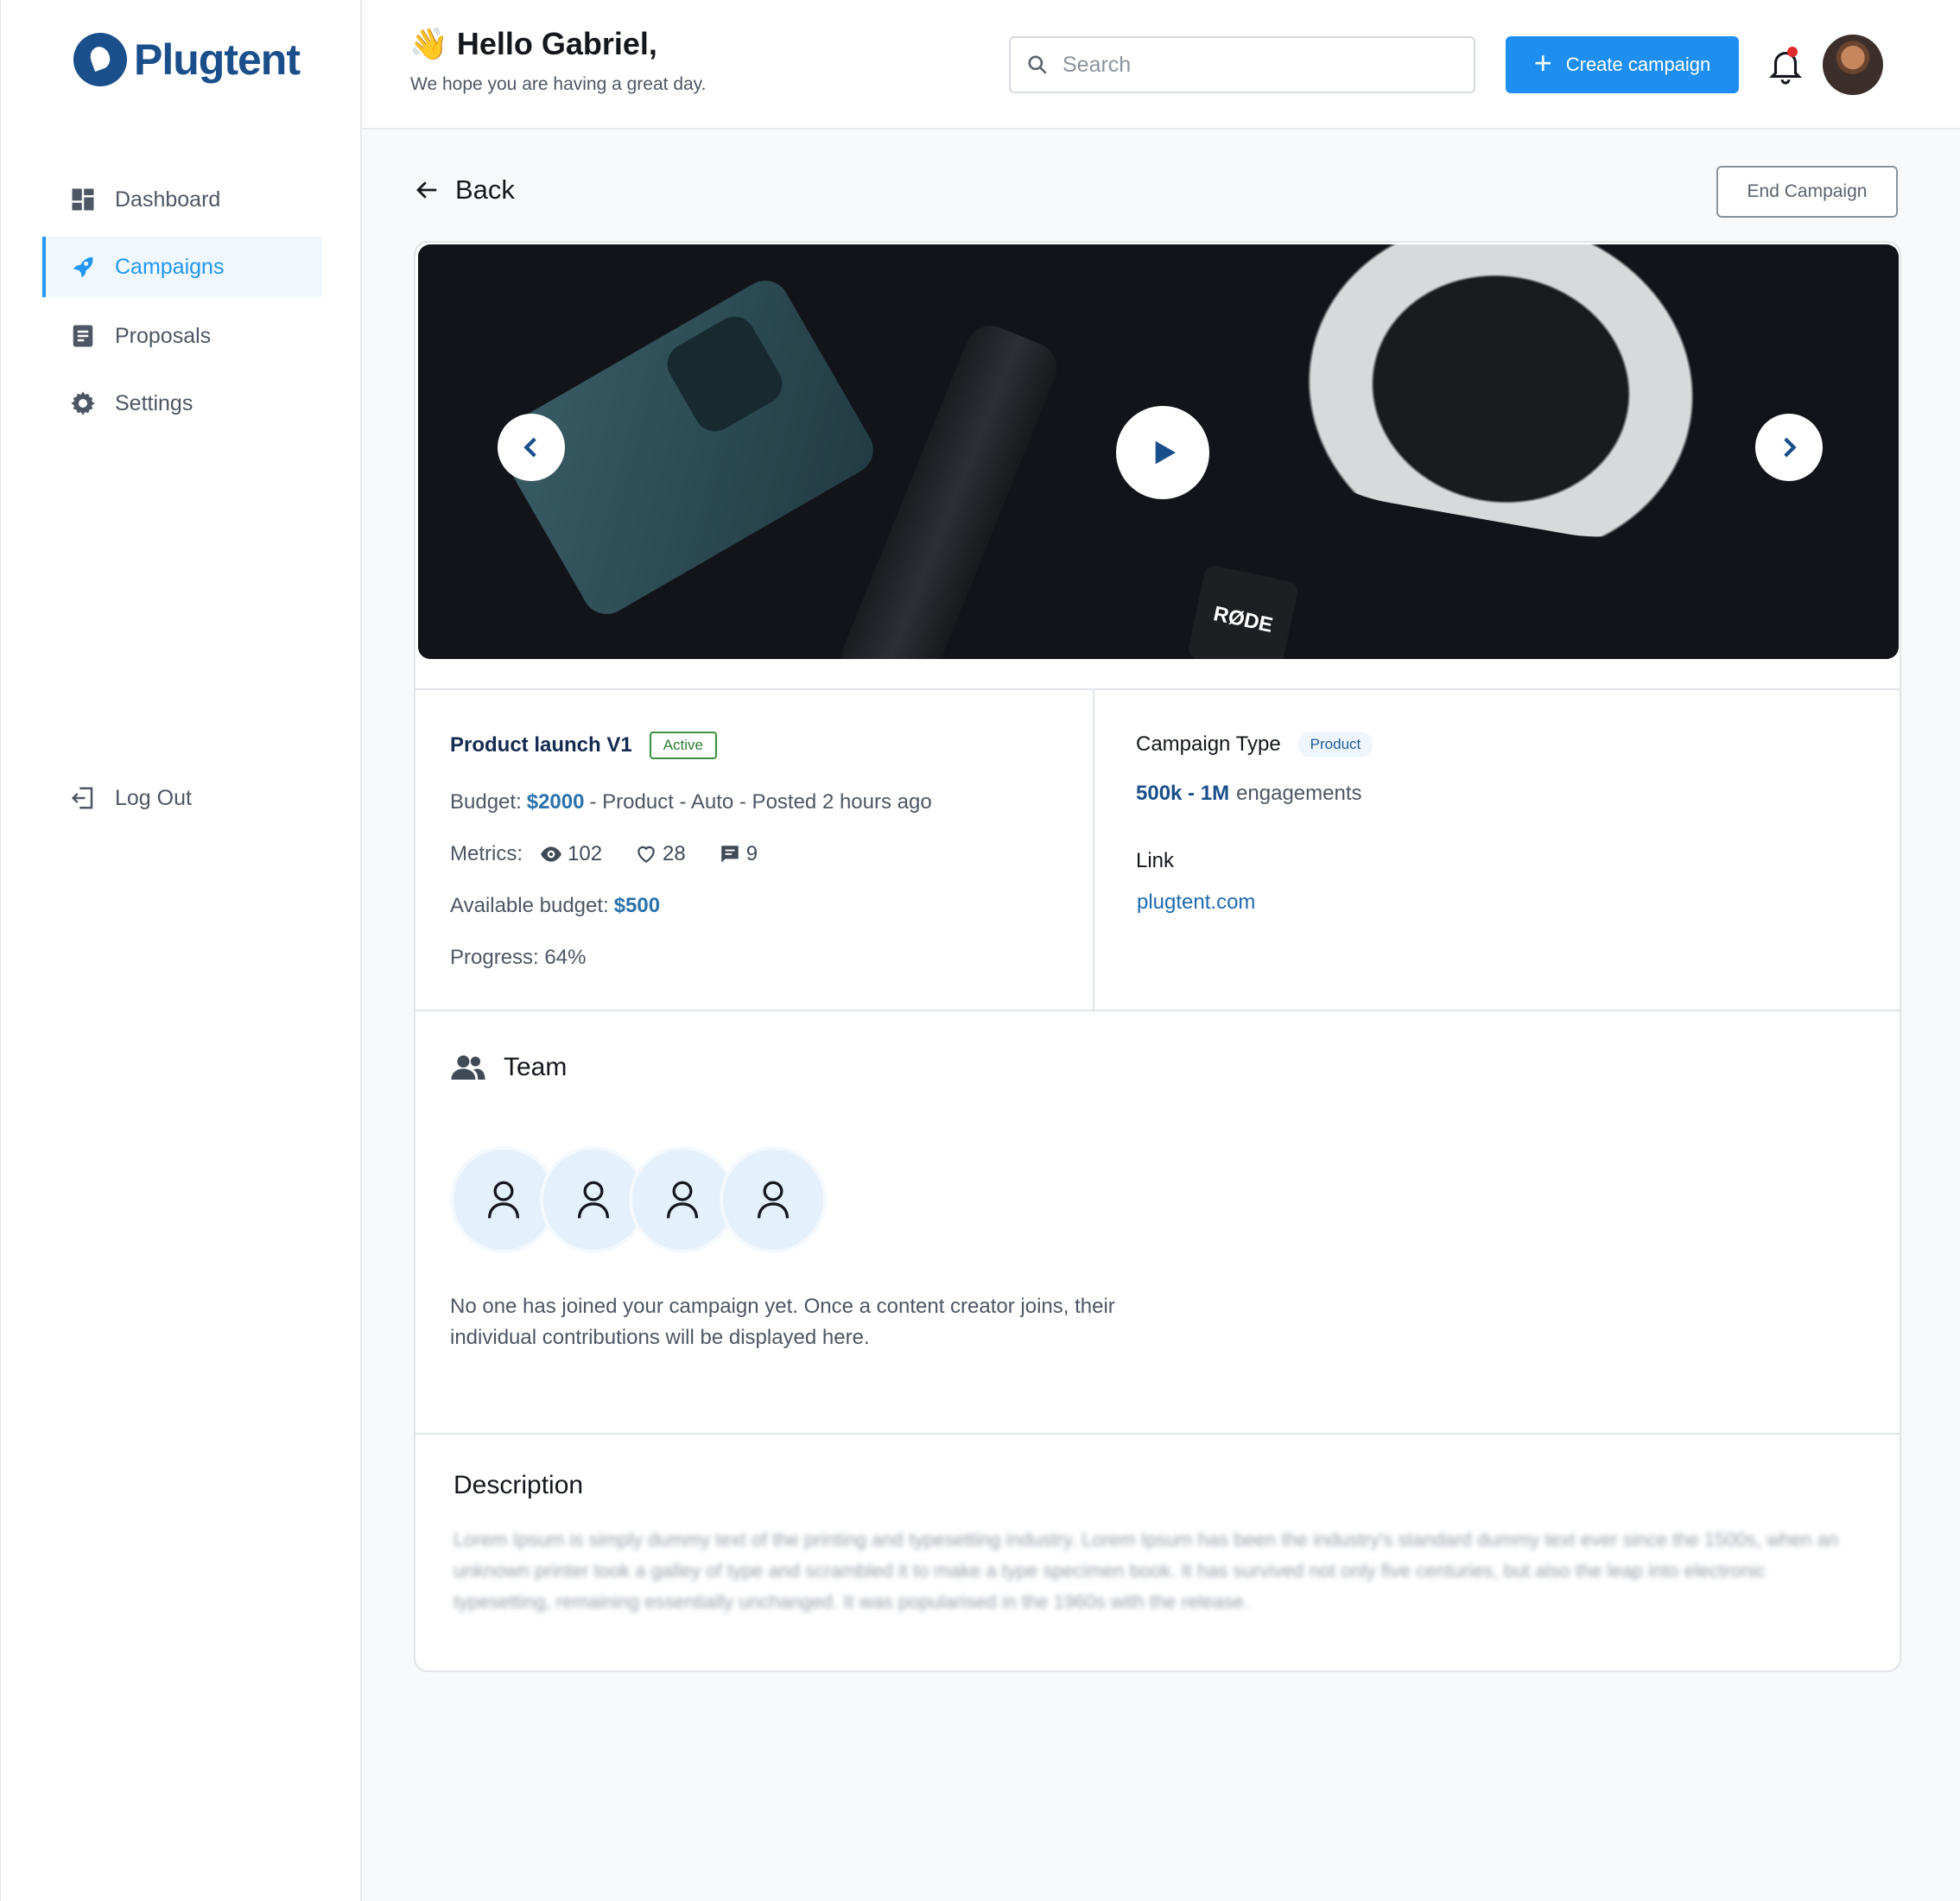  I want to click on logo: Plugtent, so click(187, 59).